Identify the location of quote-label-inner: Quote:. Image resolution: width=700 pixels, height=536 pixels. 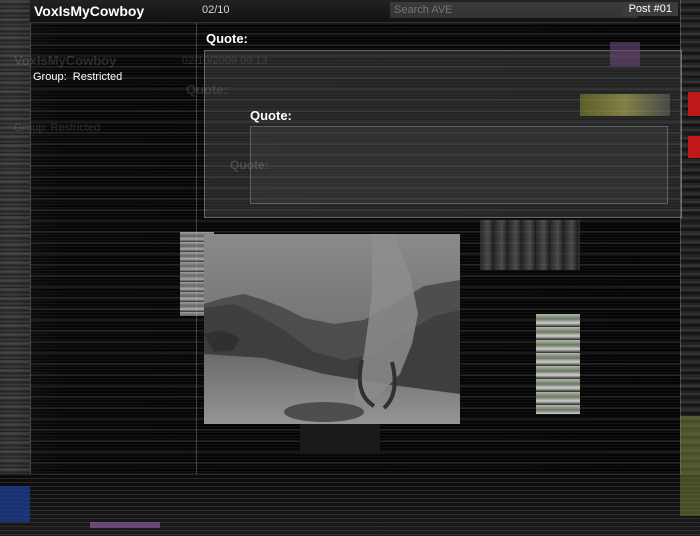
(271, 115).